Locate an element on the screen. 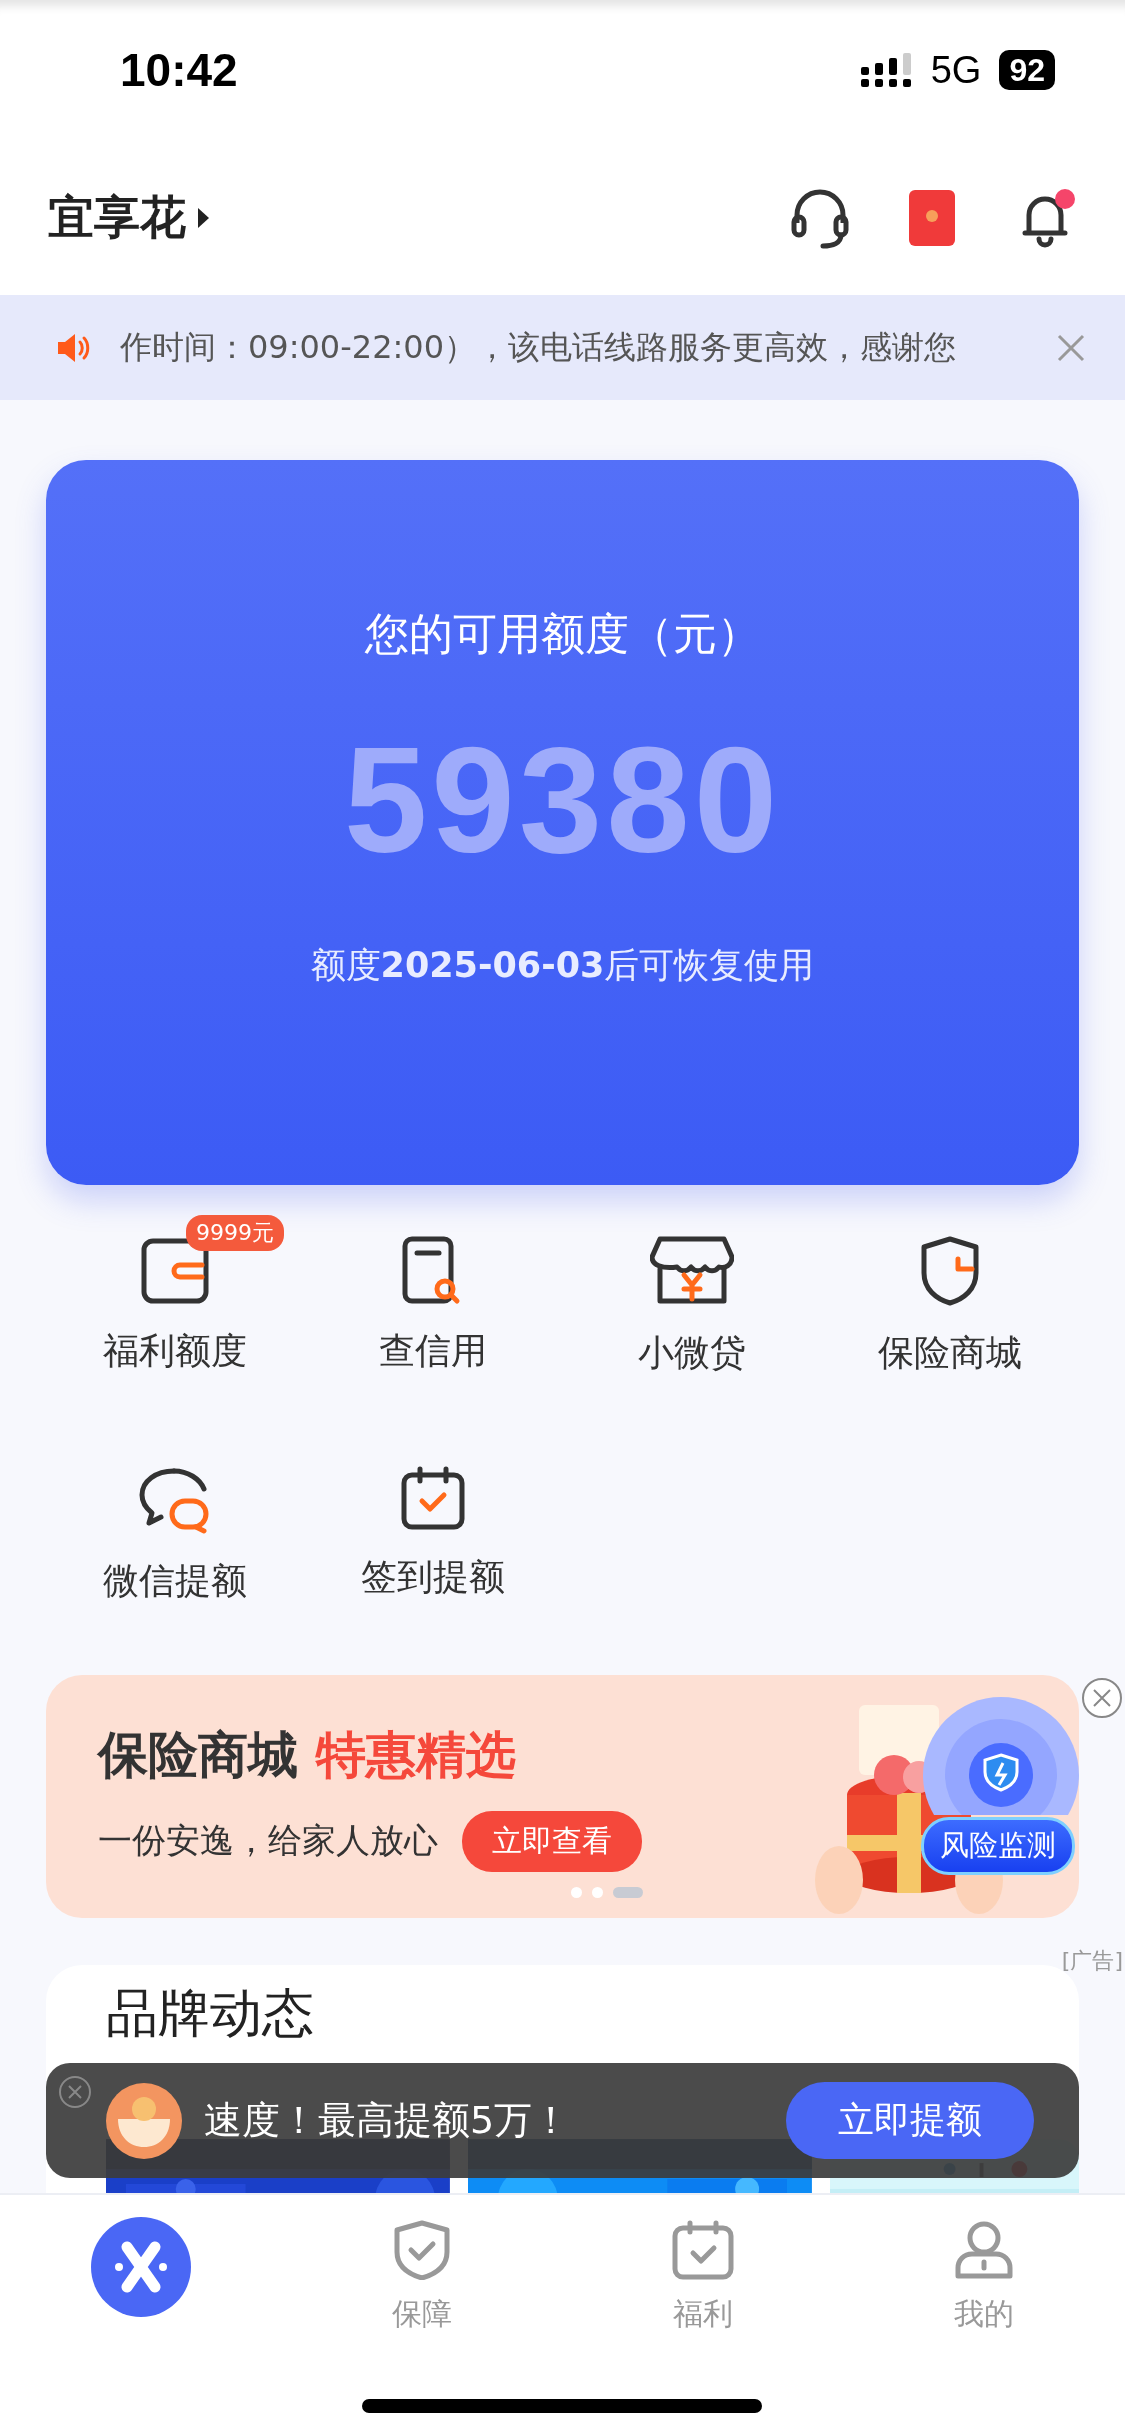 This screenshot has height=2435, width=1125. toast-text: 速度！最高提额5万！ is located at coordinates (388, 2120).